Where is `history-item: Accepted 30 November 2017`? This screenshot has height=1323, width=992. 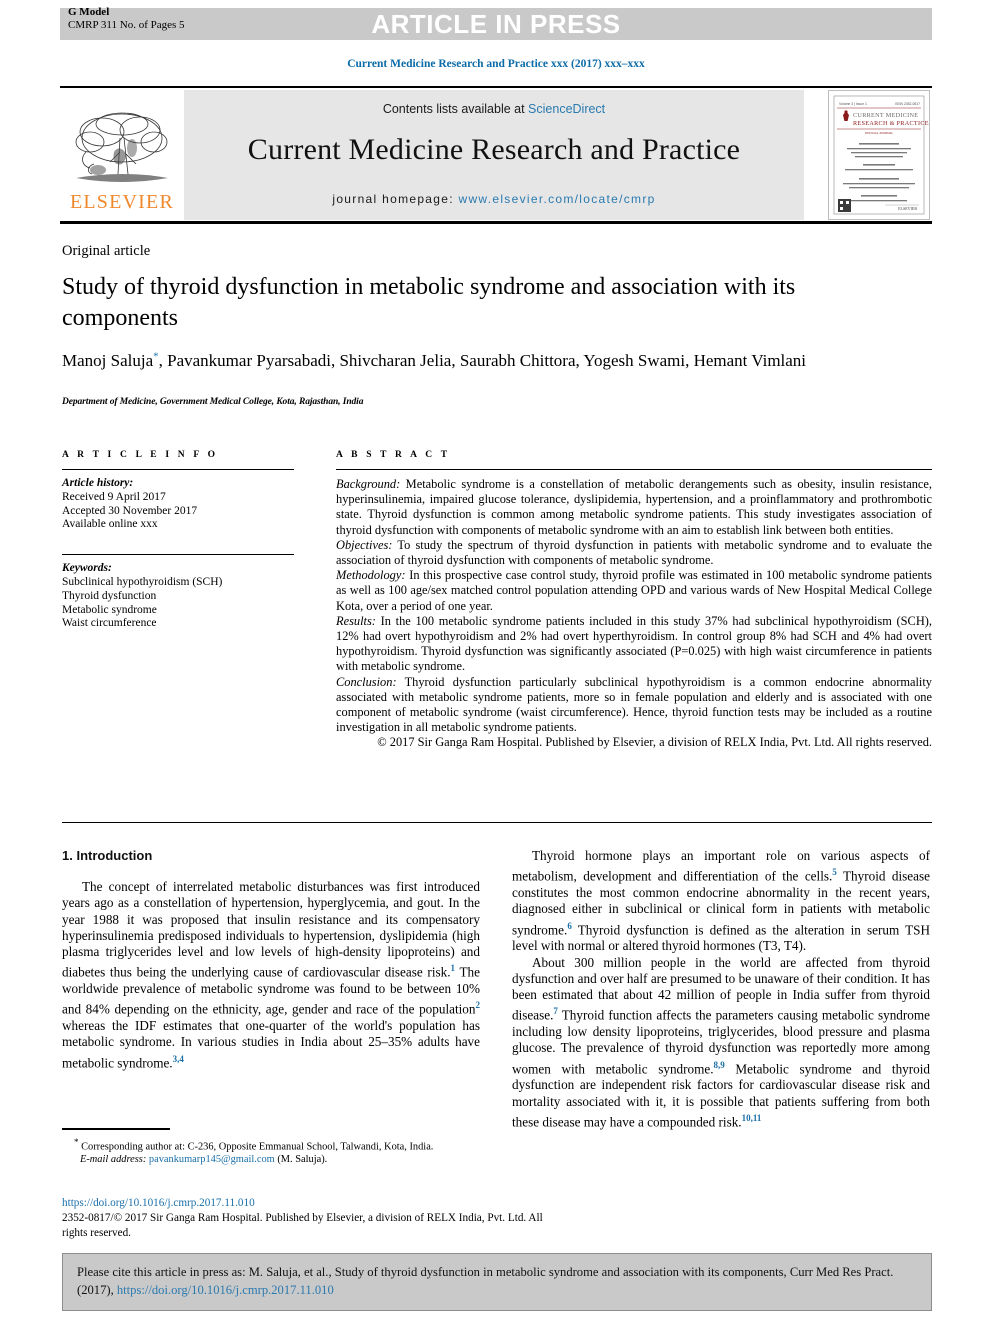
history-item: Accepted 30 November 2017 is located at coordinates (130, 510).